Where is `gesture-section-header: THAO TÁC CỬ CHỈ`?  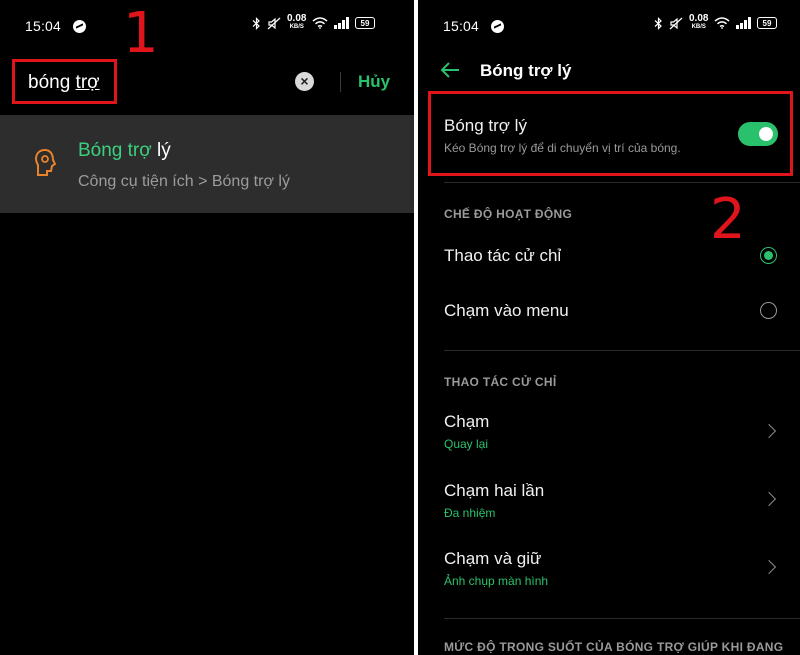
gesture-section-header: THAO TÁC CỬ CHỈ is located at coordinates (500, 382).